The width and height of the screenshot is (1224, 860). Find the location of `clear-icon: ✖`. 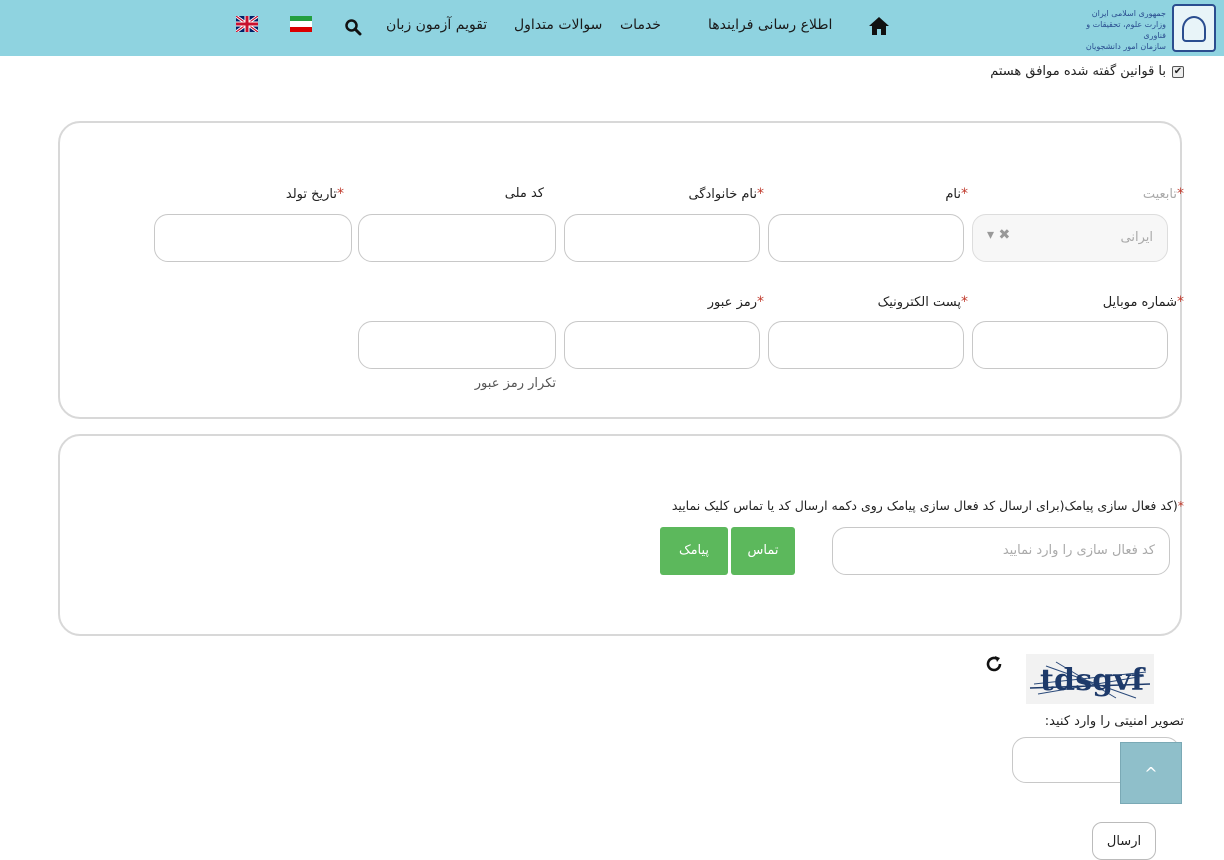

clear-icon: ✖ is located at coordinates (1004, 235).